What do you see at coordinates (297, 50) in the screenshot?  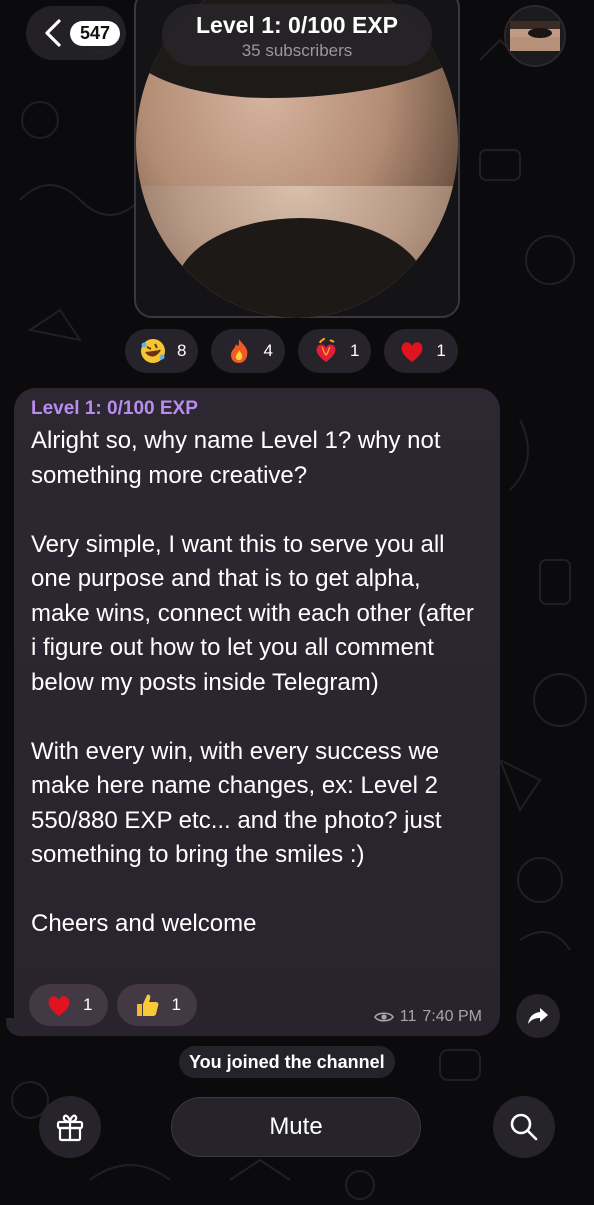 I see `subscriber-count: 35 subscribers` at bounding box center [297, 50].